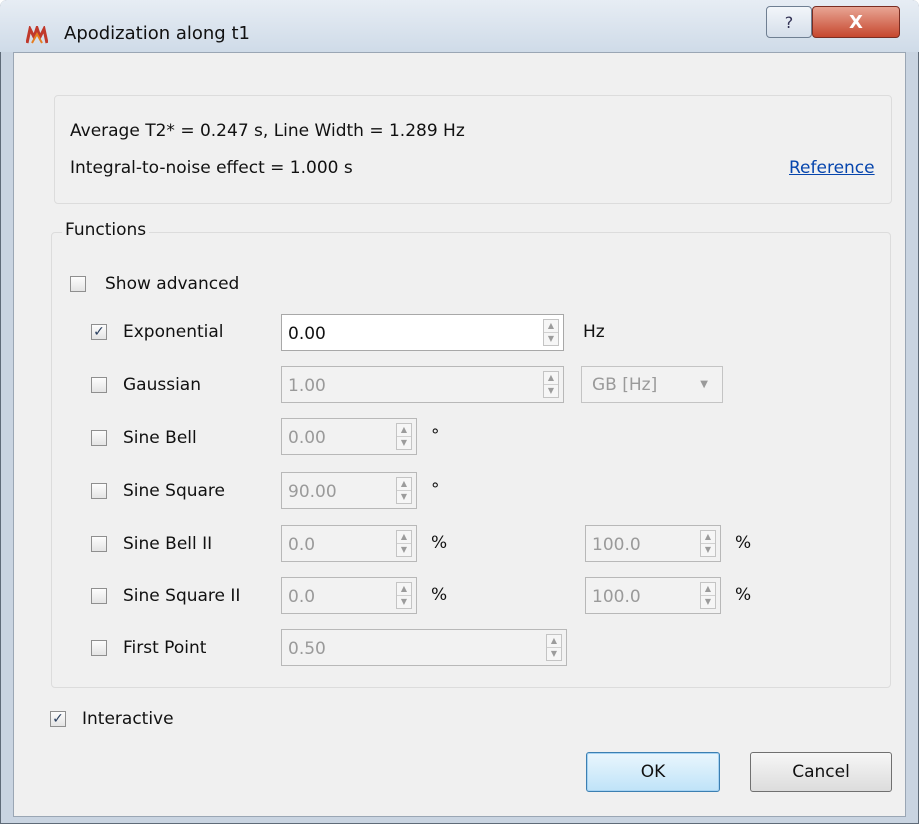 The width and height of the screenshot is (919, 824). Describe the element at coordinates (99, 332) in the screenshot. I see `exponential-checkbox: ✓` at that location.